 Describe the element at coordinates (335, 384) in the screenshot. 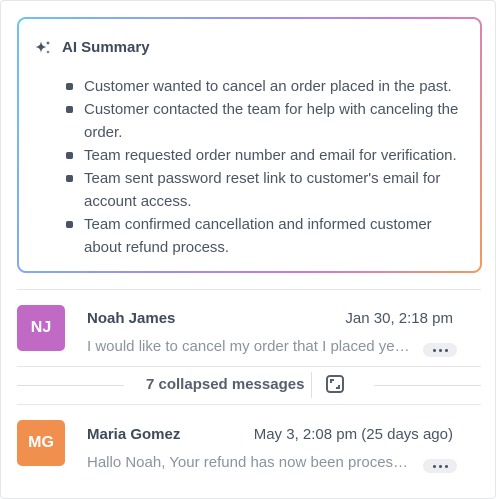

I see `expand-icon` at that location.